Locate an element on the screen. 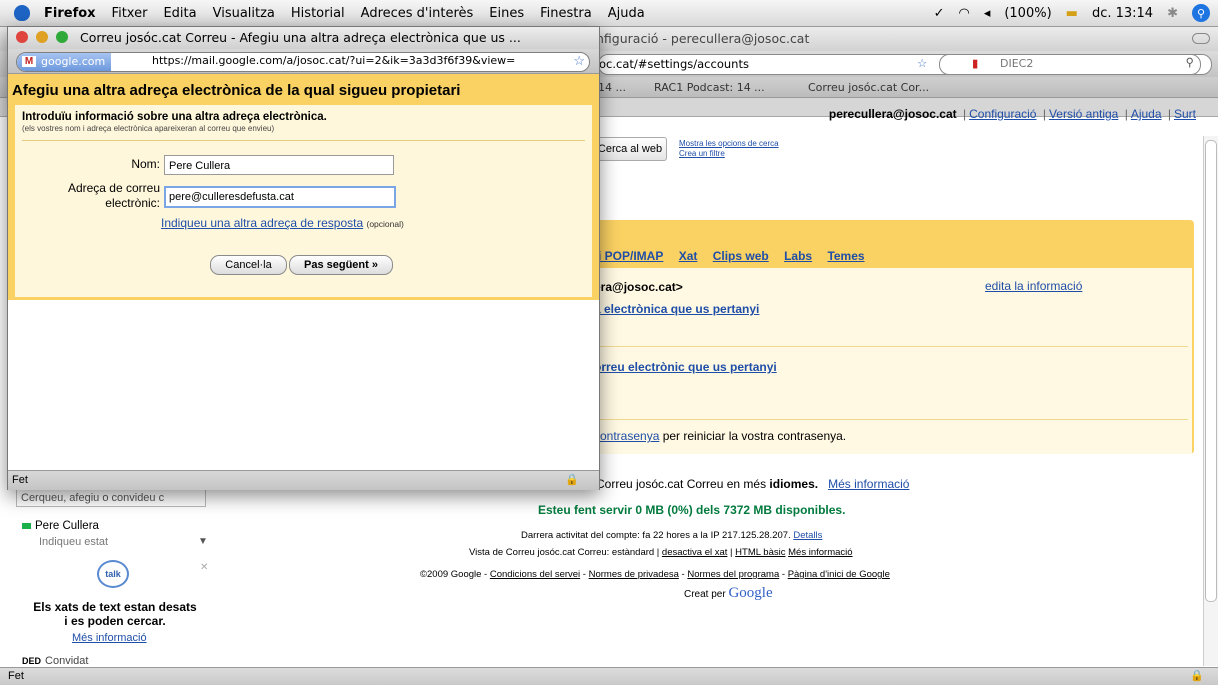 The height and width of the screenshot is (685, 1218). bookmark-star-icon: ☆ is located at coordinates (579, 61).